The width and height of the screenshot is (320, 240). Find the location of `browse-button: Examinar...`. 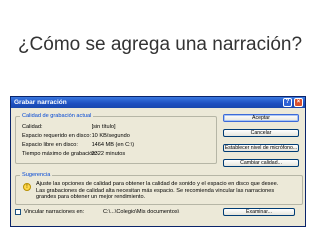

browse-button: Examinar... is located at coordinates (259, 212).